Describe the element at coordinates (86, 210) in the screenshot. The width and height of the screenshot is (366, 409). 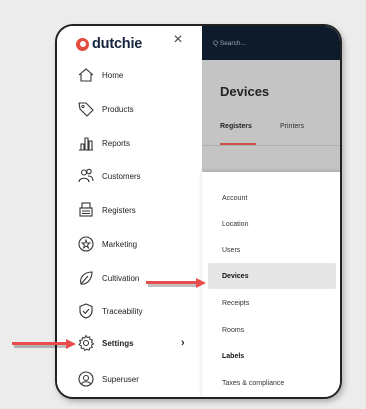
I see `register-icon` at that location.